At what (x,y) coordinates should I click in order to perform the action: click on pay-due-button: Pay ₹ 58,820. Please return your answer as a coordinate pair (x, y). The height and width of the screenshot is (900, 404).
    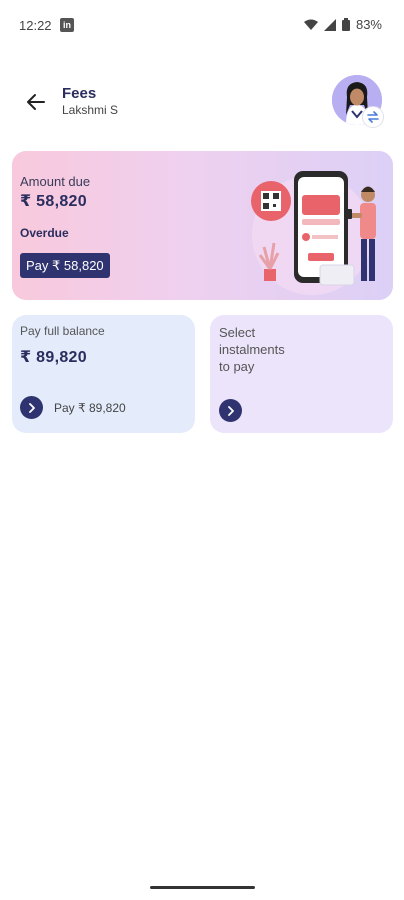
    Looking at the image, I should click on (65, 265).